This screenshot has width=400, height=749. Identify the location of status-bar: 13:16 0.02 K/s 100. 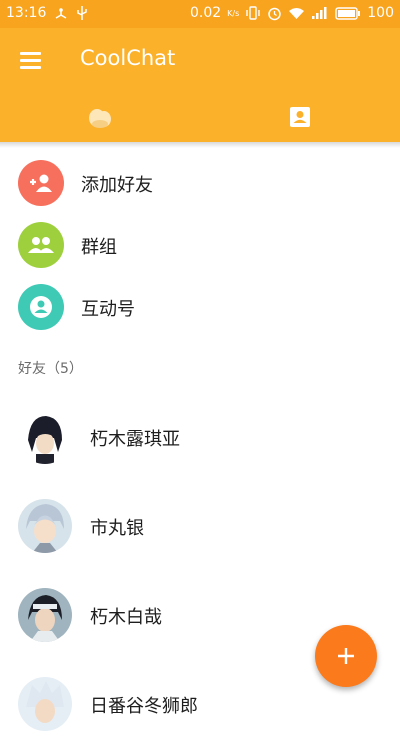
(200, 14).